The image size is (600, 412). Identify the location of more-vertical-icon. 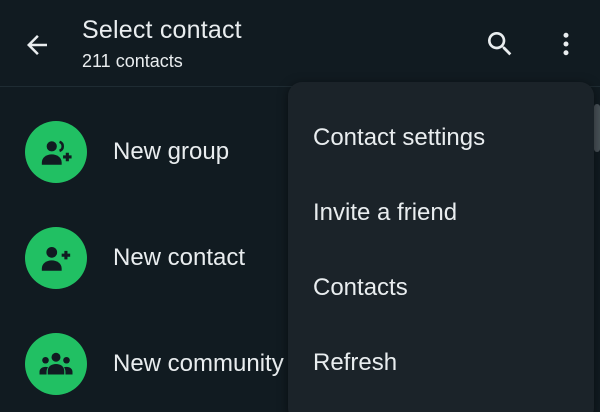
(566, 44).